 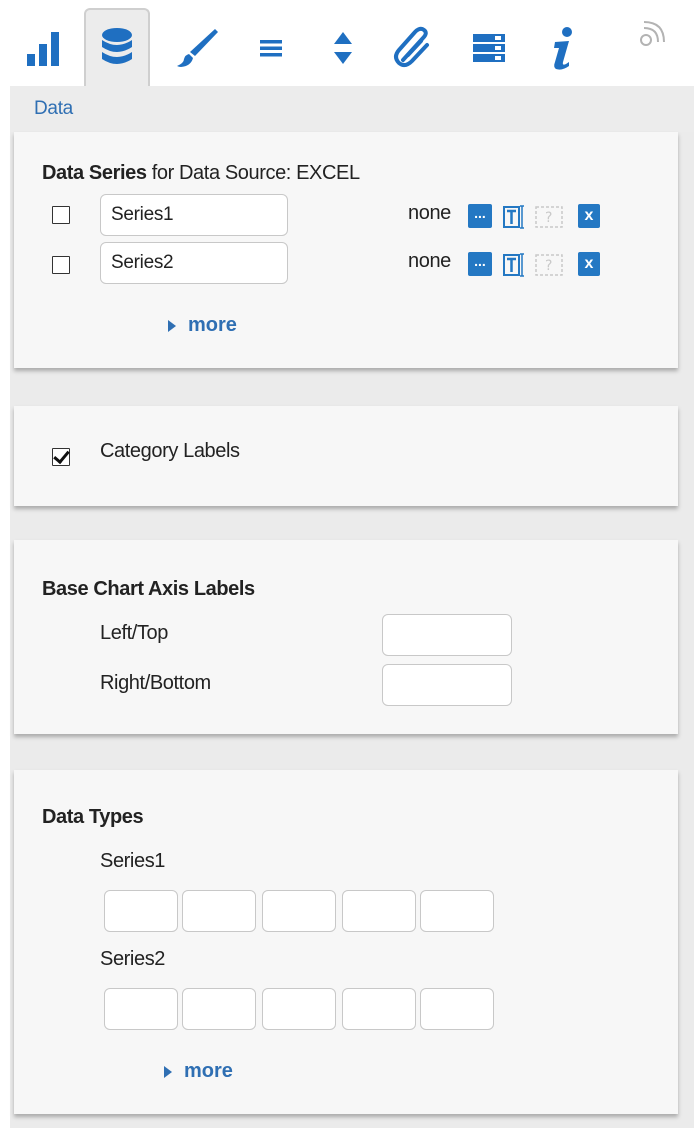 What do you see at coordinates (134, 633) in the screenshot?
I see `left-top-label: Left/Top` at bounding box center [134, 633].